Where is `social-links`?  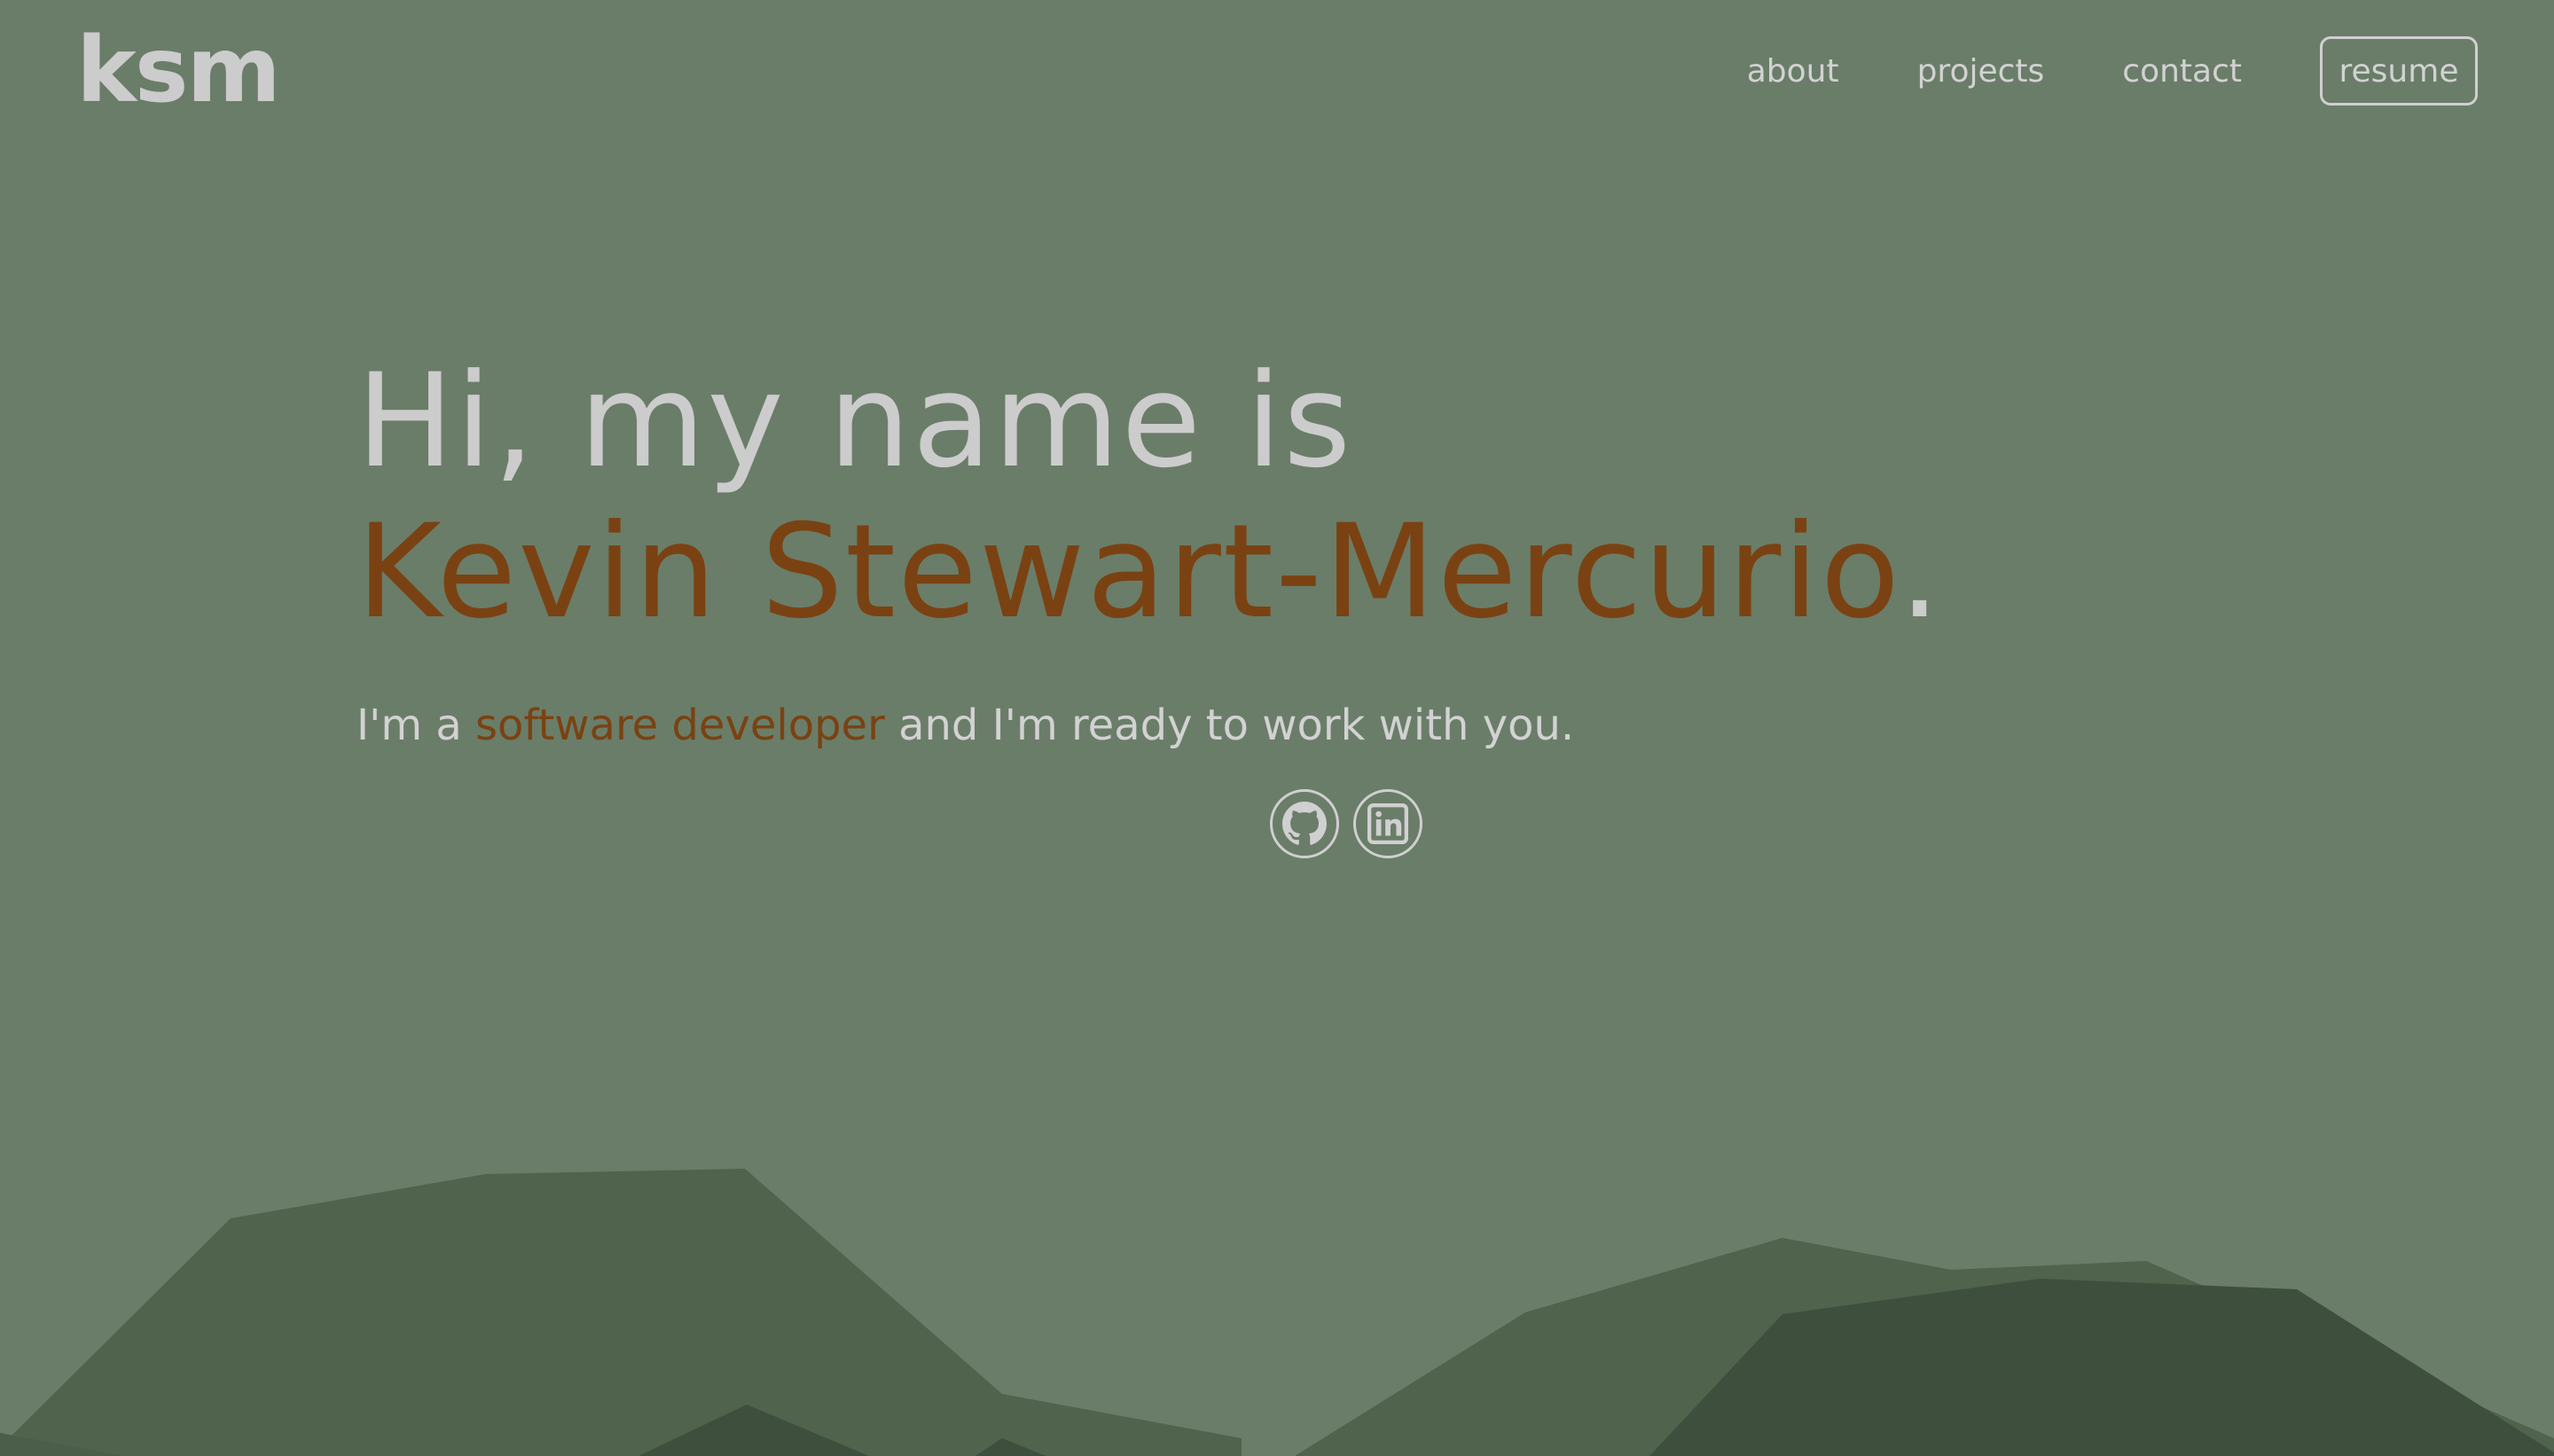 social-links is located at coordinates (1353, 823).